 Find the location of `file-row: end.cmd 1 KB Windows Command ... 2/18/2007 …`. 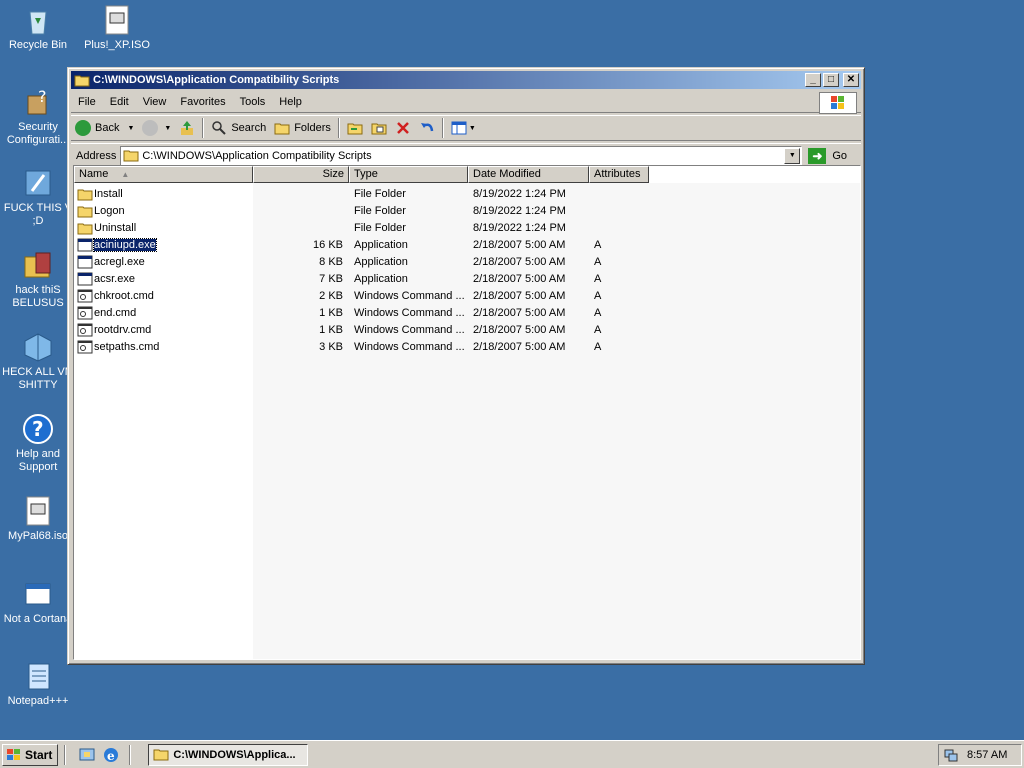

file-row: end.cmd 1 KB Windows Command ... 2/18/2007 … is located at coordinates (361, 312).